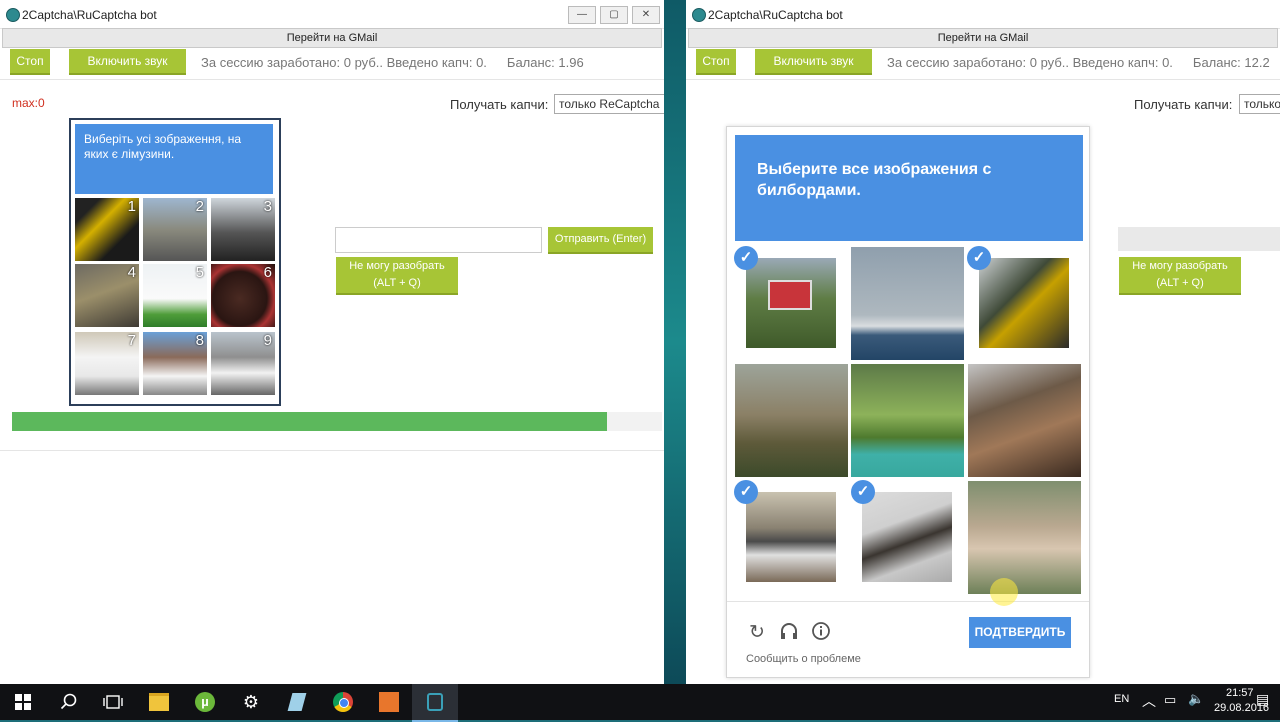 This screenshot has height=722, width=1280. Describe the element at coordinates (646, 15) in the screenshot. I see `close-button: ✕` at that location.